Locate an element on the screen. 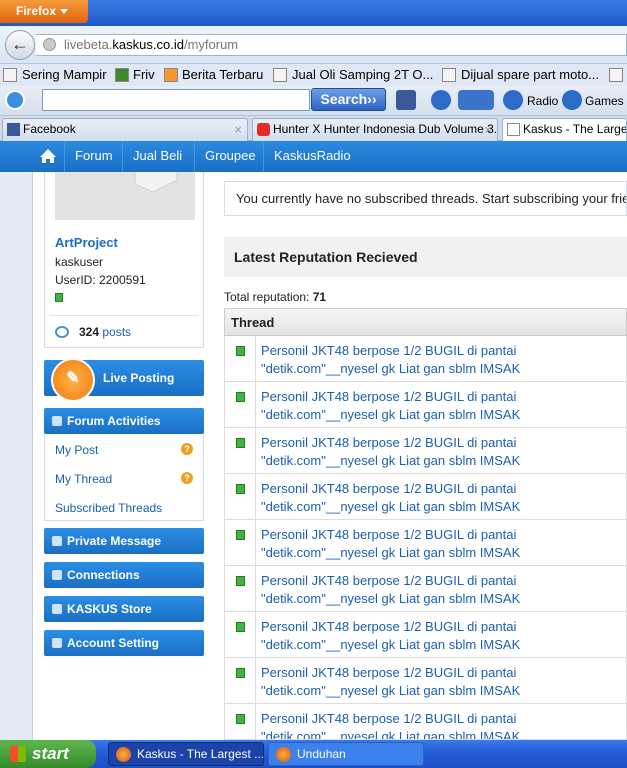  posts-label: posts is located at coordinates (117, 332).